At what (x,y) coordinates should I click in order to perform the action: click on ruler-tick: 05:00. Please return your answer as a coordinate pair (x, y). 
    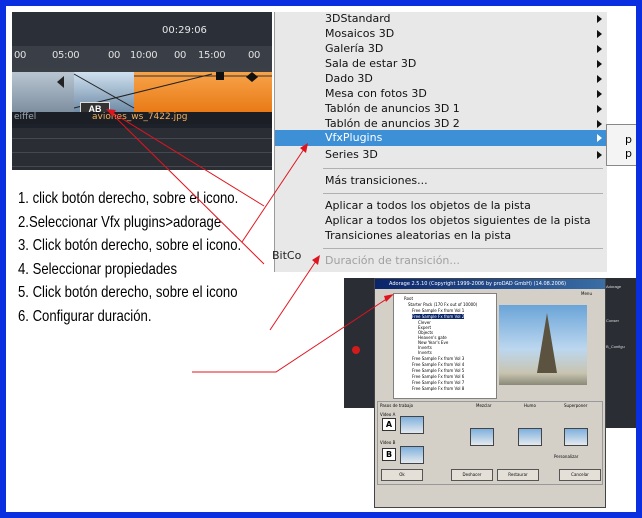
    Looking at the image, I should click on (66, 55).